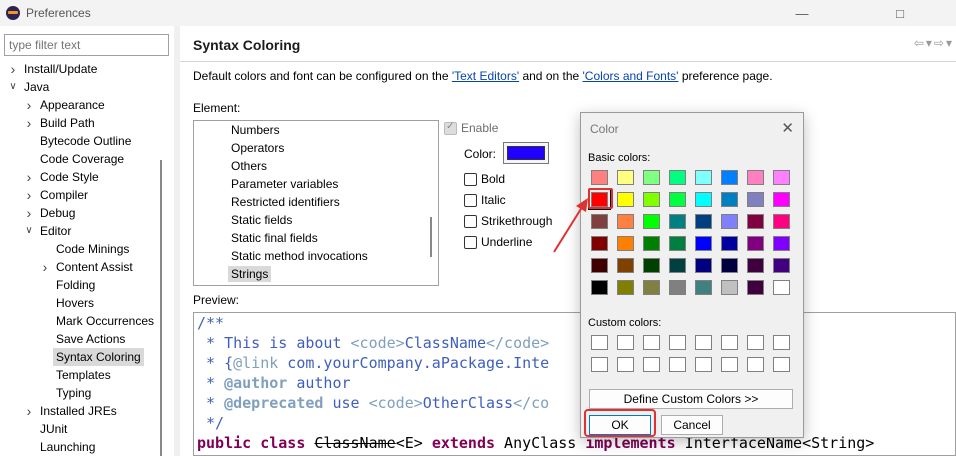 The image size is (956, 456). I want to click on tree-item: Bytecode Outline, so click(77, 141).